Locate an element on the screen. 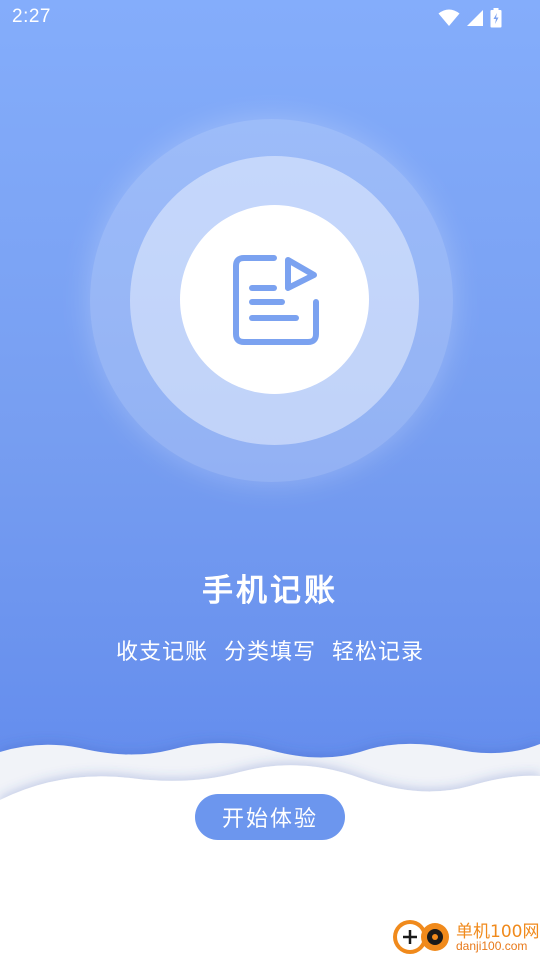  status-bar: 2:27 is located at coordinates (270, 18).